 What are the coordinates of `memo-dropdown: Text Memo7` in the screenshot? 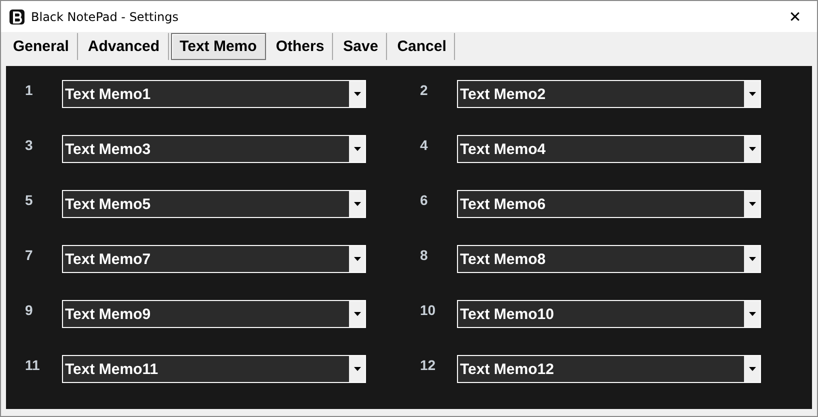 It's located at (214, 259).